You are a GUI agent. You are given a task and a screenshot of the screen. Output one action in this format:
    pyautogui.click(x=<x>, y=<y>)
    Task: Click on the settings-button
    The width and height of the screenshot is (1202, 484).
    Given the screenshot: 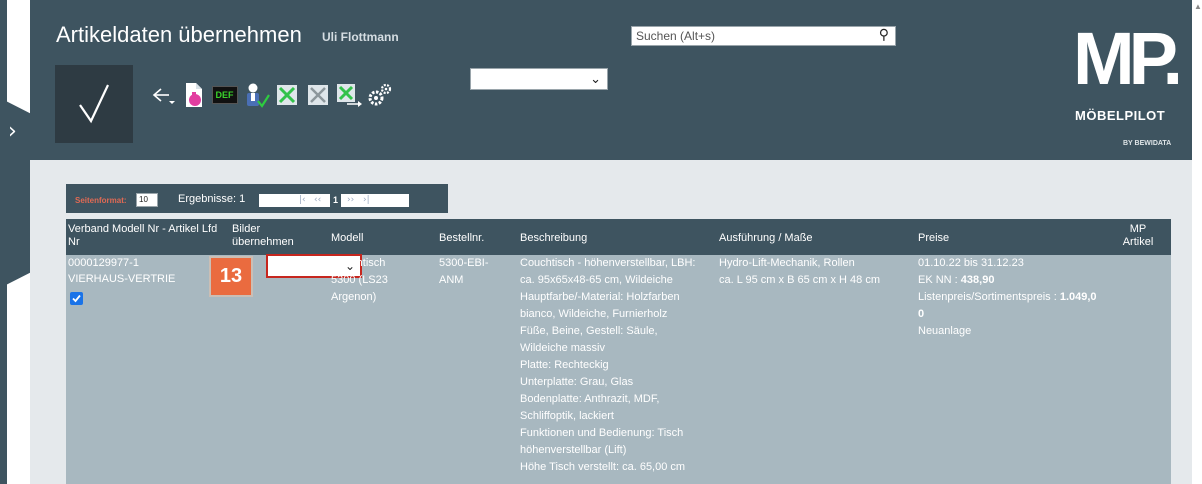 What is the action you would take?
    pyautogui.click(x=379, y=95)
    